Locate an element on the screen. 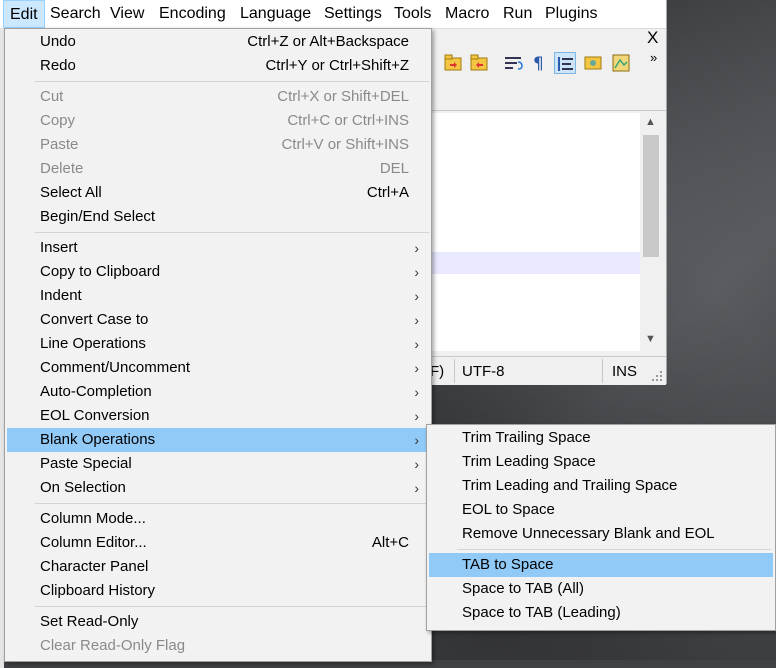 Image resolution: width=776 pixels, height=668 pixels. shortcut-label: Ctrl+Z or Alt+Backspace is located at coordinates (328, 41).